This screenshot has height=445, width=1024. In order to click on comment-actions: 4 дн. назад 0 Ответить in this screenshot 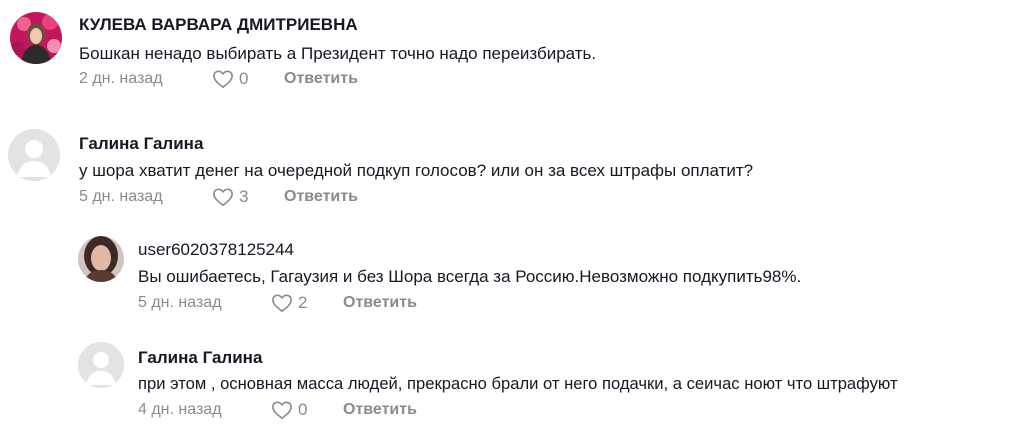, I will do `click(277, 410)`.